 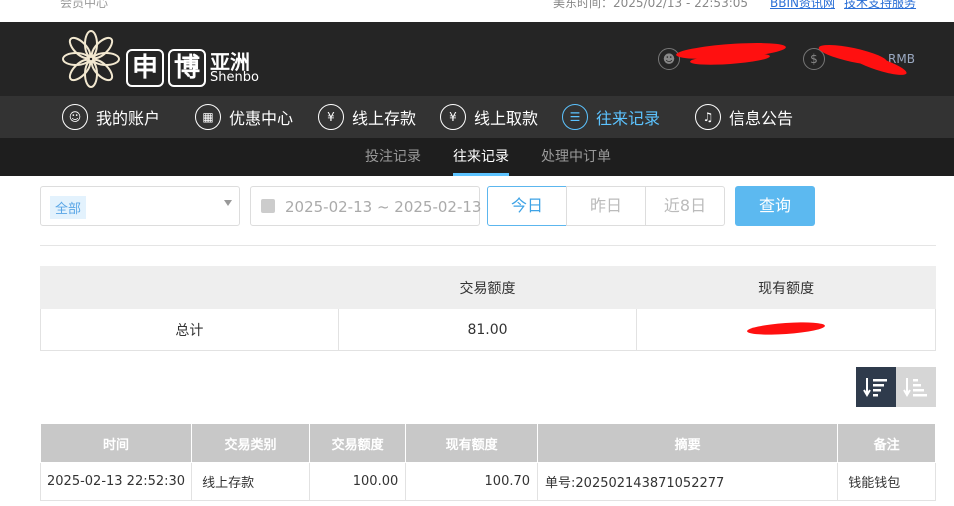 What do you see at coordinates (481, 157) in the screenshot?
I see `tab-transaction-records: 往来记录` at bounding box center [481, 157].